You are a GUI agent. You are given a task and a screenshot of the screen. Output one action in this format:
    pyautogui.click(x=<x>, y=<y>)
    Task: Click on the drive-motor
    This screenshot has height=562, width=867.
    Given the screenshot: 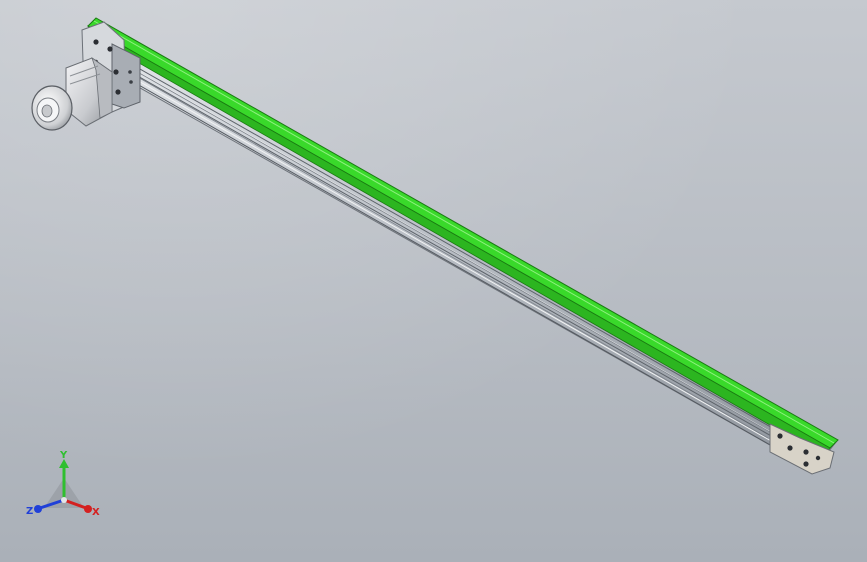 What is the action you would take?
    pyautogui.click(x=72, y=93)
    